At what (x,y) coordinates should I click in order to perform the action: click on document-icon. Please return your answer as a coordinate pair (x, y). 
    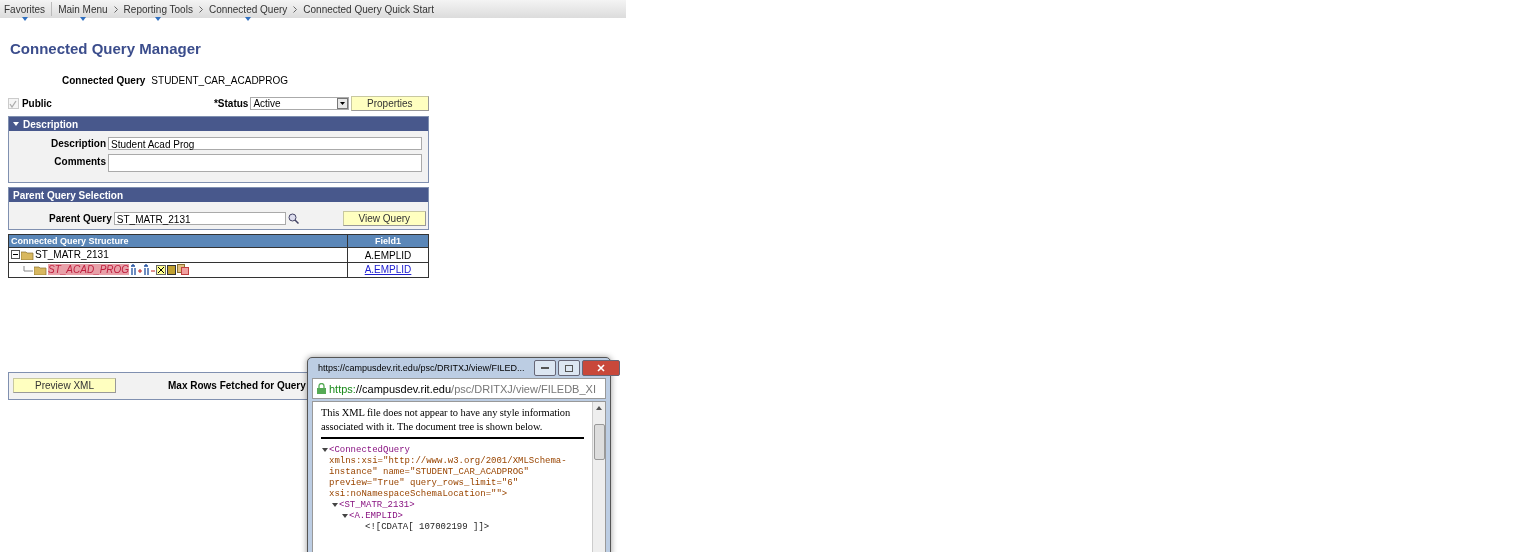
    Looking at the image, I should click on (172, 269).